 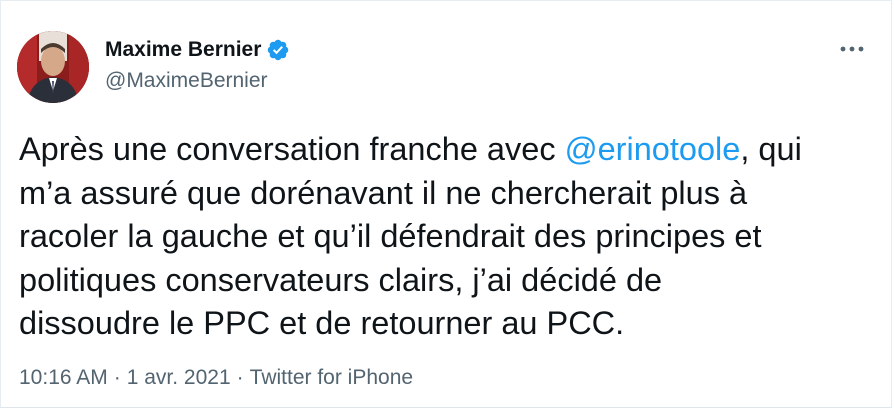 I want to click on tweet-date: 1 avr. 2021, so click(x=179, y=378).